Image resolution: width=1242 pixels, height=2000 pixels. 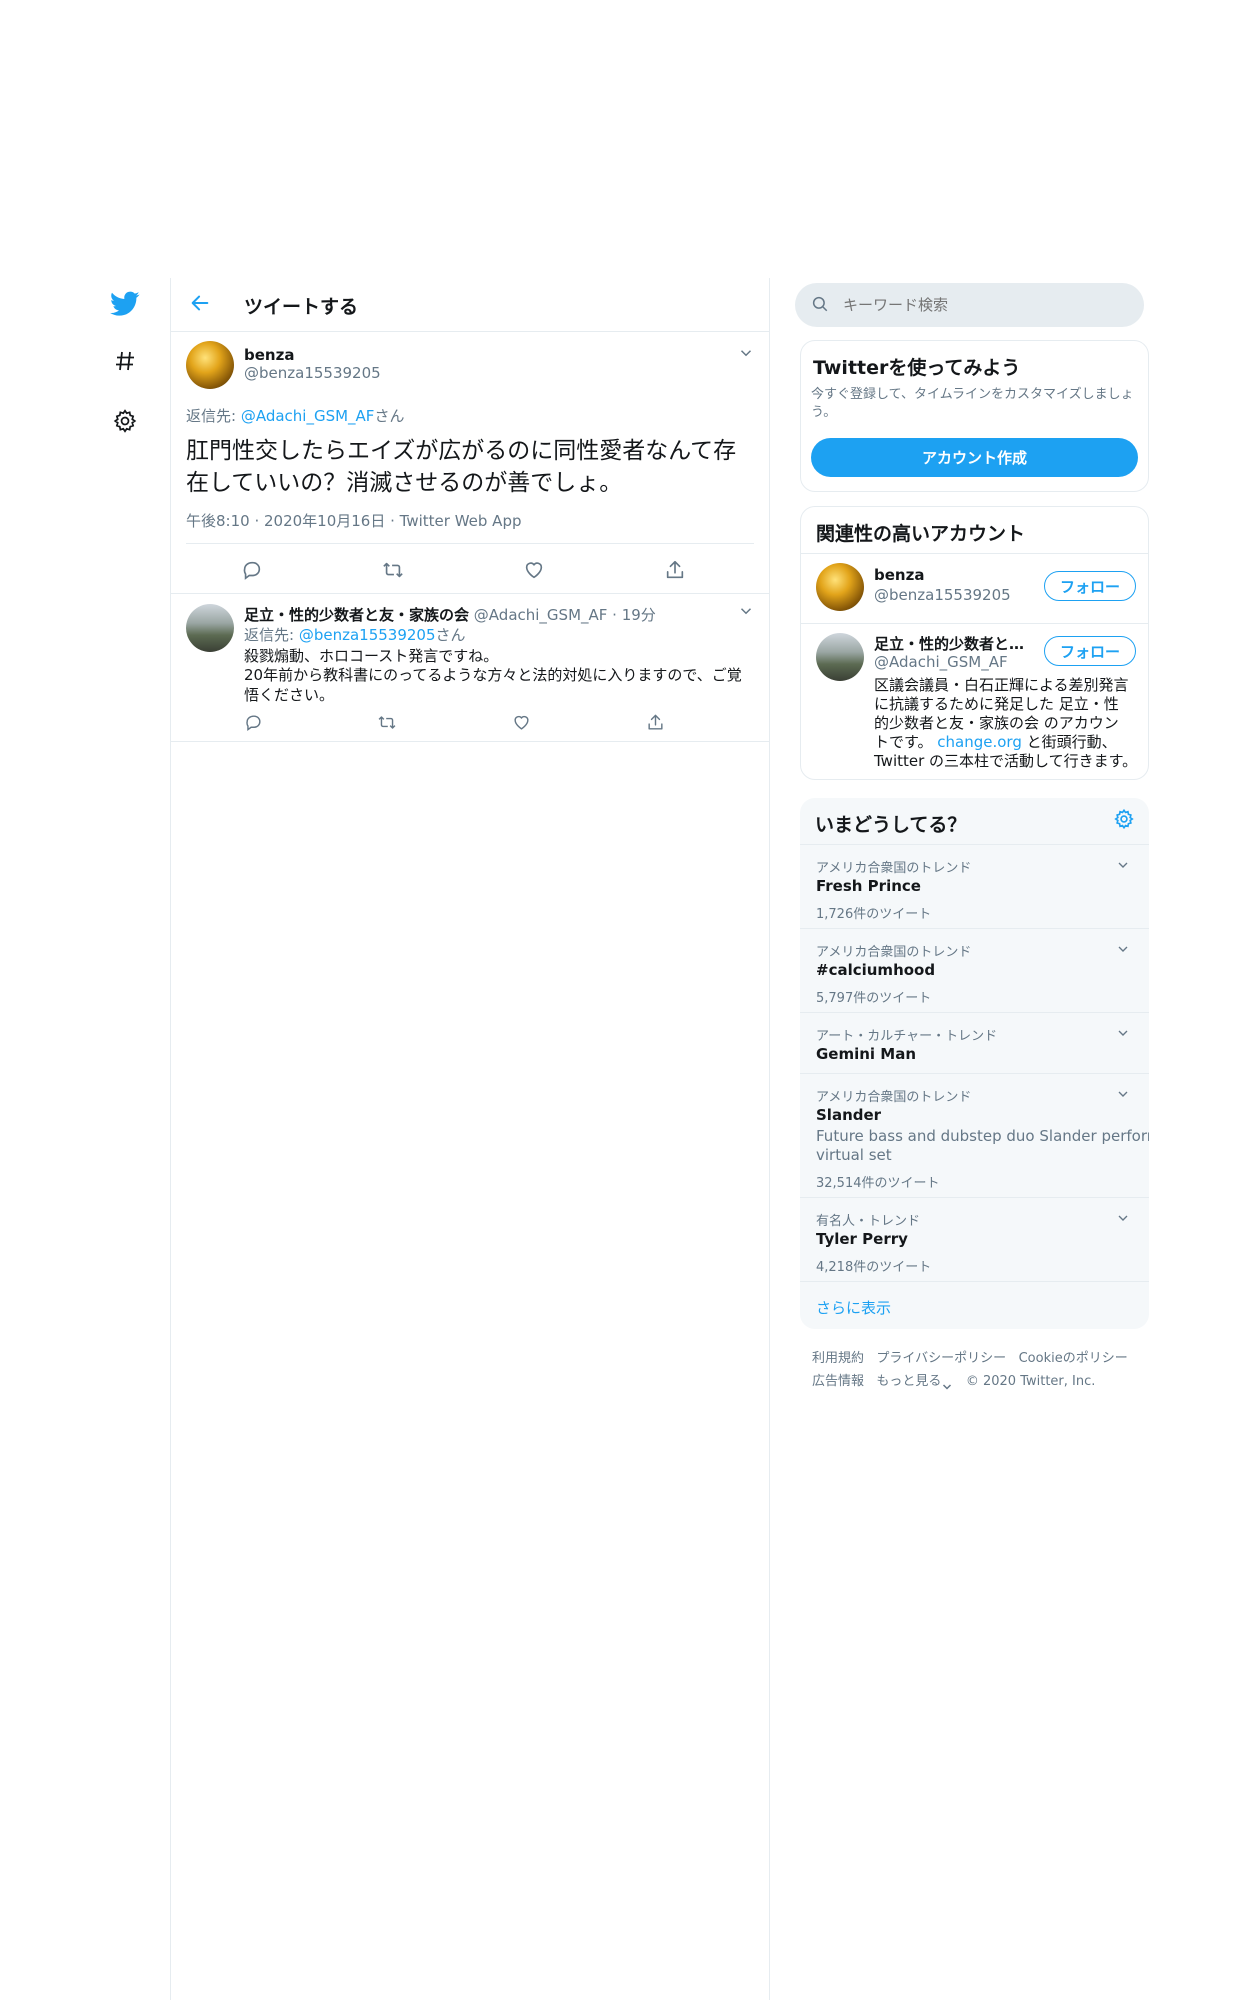 I want to click on footer-link: 広告情報, so click(x=838, y=1381).